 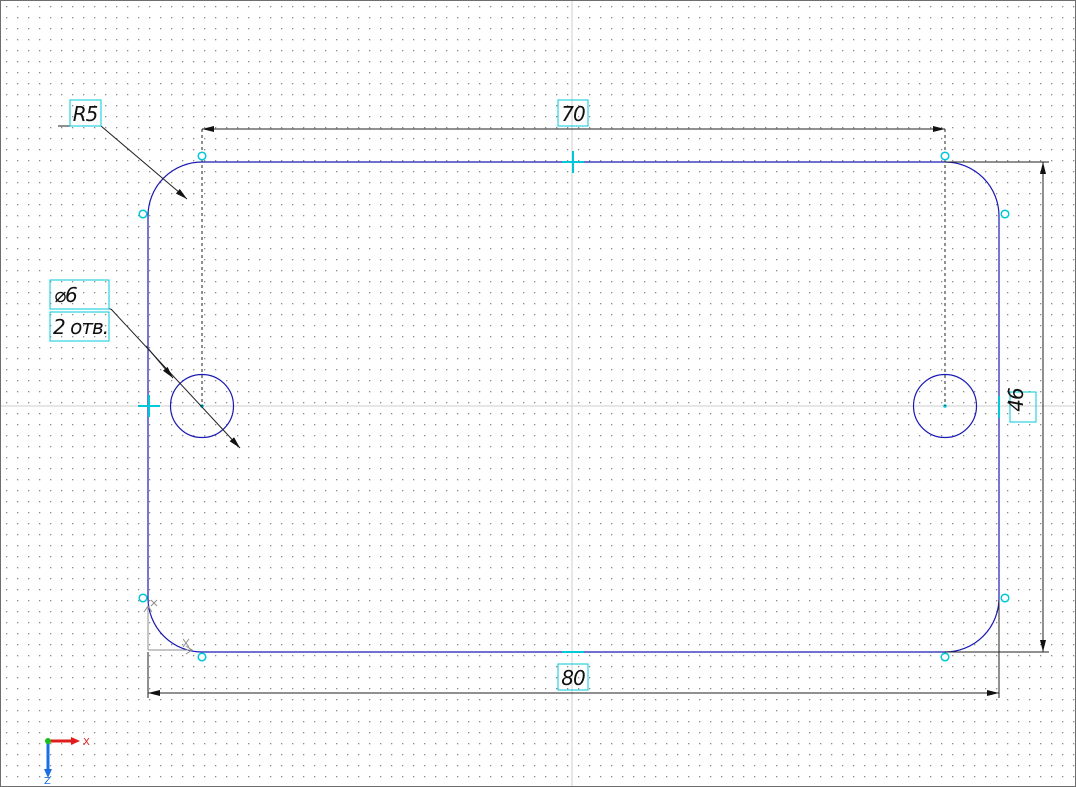 I want to click on axis-z-label: Z, so click(x=47, y=781).